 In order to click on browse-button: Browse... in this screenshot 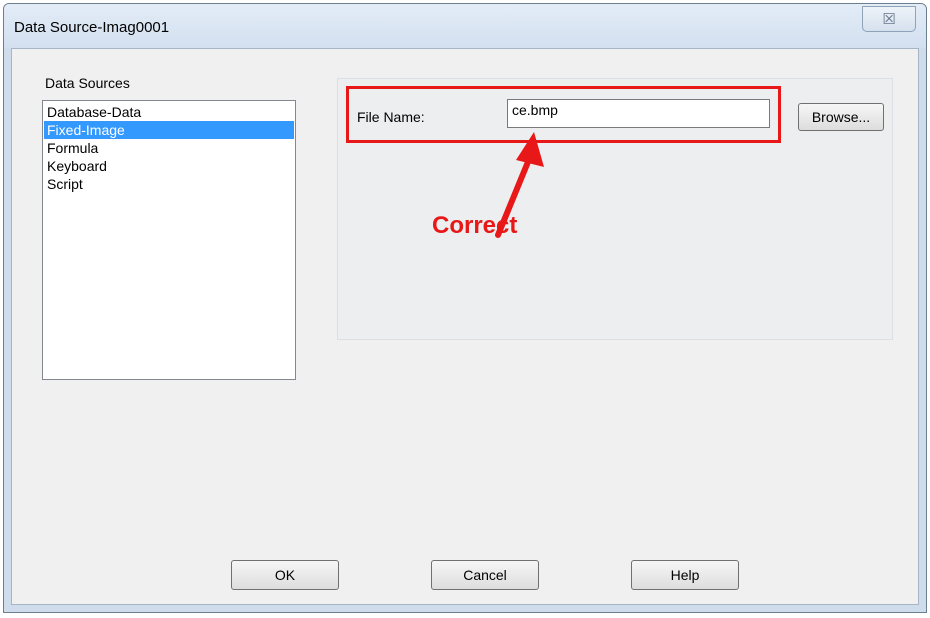, I will do `click(841, 117)`.